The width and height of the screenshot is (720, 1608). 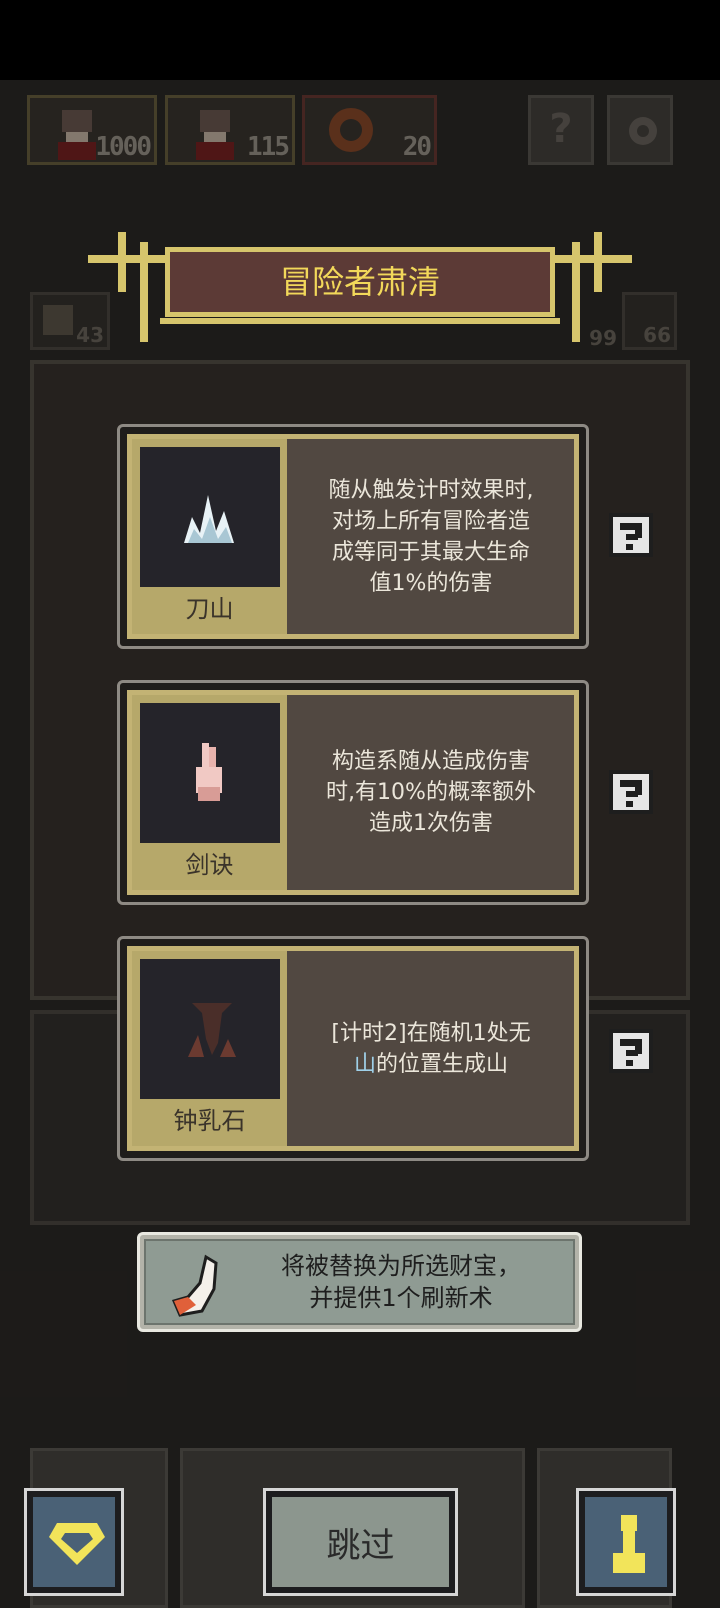 I want to click on blade-mountain-icon, so click(x=209, y=519).